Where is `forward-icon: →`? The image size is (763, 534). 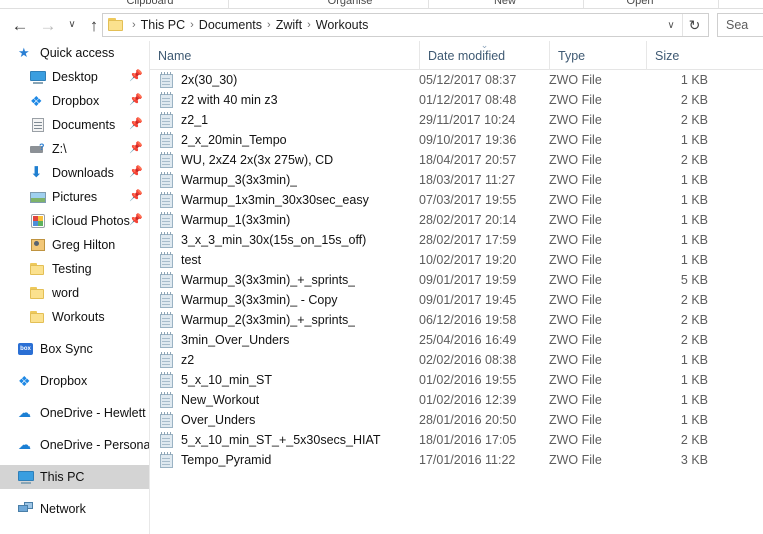 forward-icon: → is located at coordinates (48, 25).